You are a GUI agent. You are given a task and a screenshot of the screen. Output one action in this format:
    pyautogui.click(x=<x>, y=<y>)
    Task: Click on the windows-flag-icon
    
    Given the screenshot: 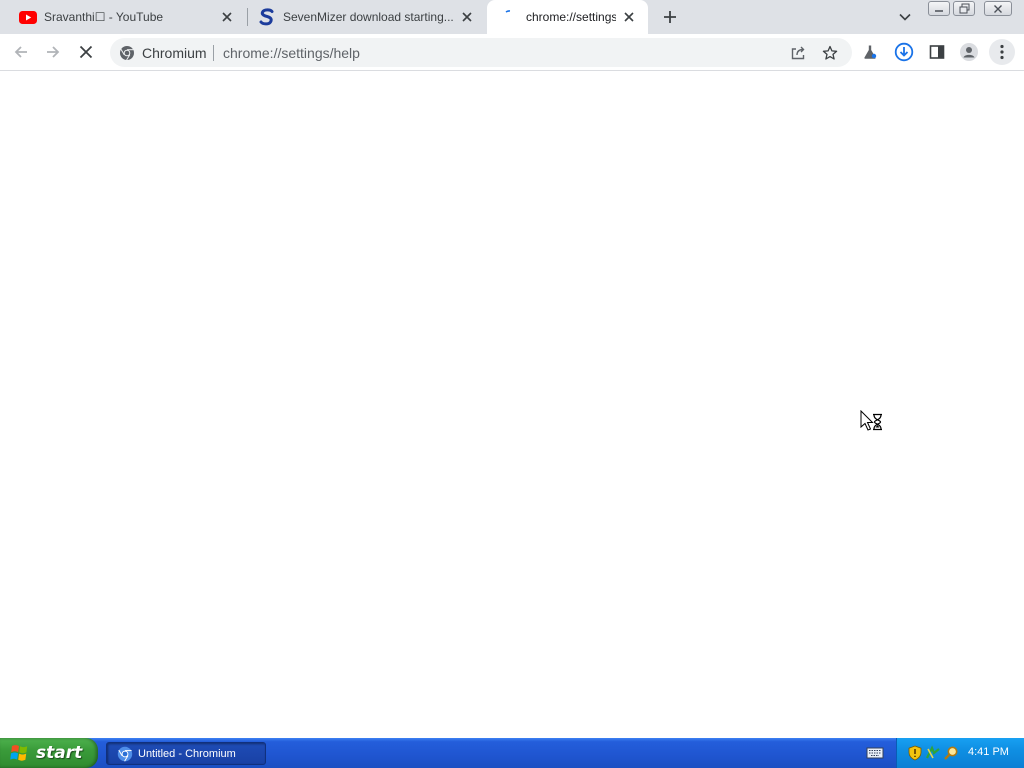 What is the action you would take?
    pyautogui.click(x=20, y=753)
    